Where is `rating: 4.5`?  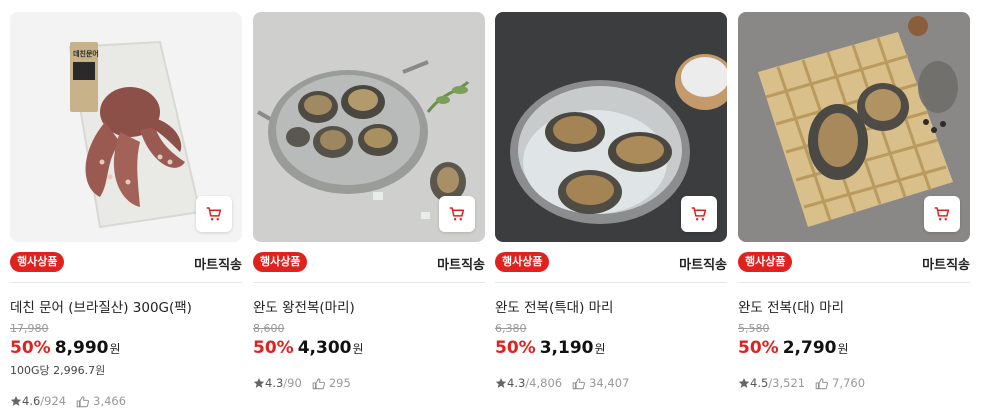
rating: 4.5 is located at coordinates (759, 383).